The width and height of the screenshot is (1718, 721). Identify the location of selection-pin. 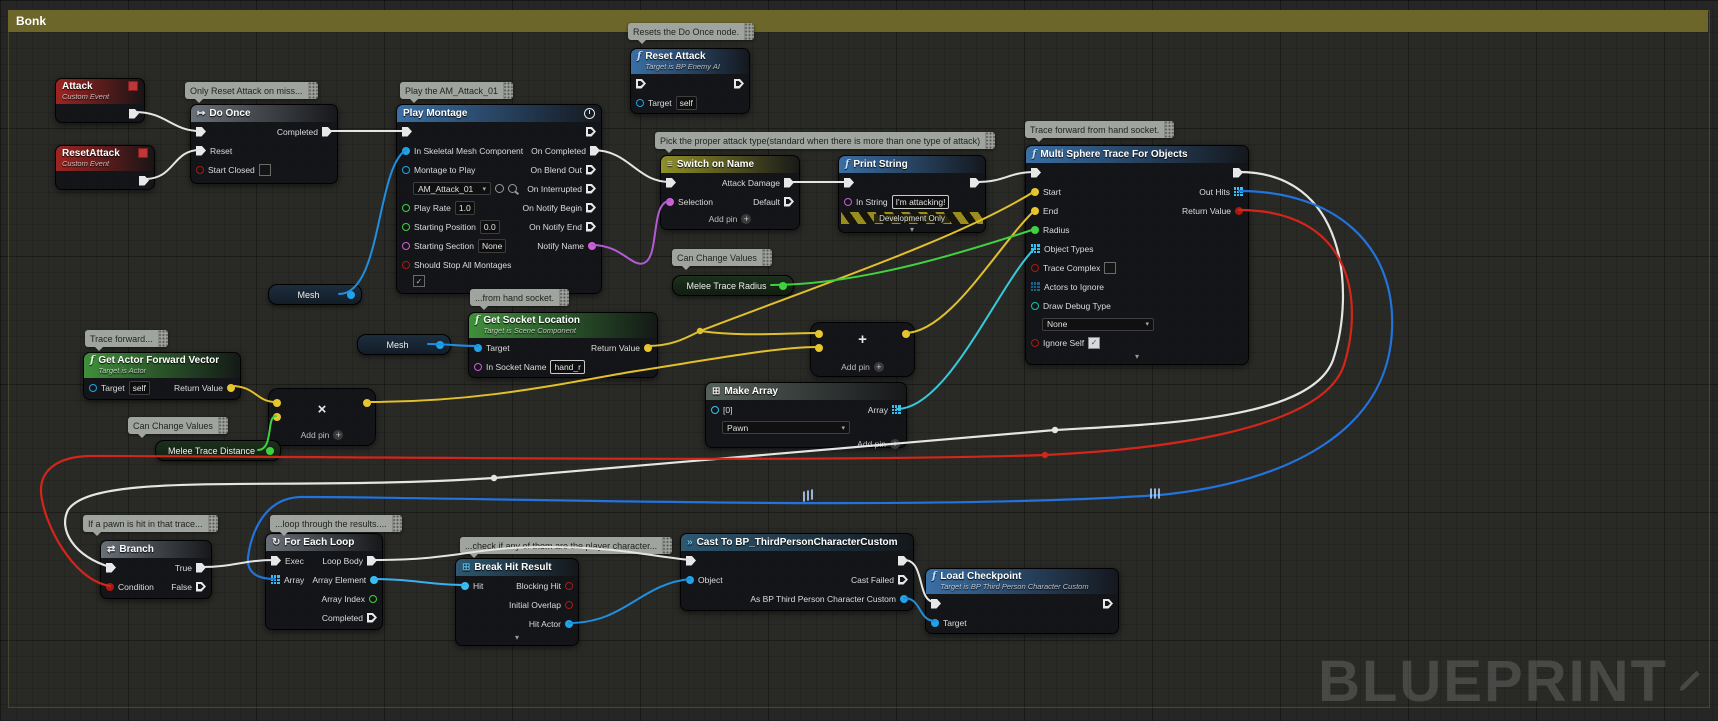
(670, 201).